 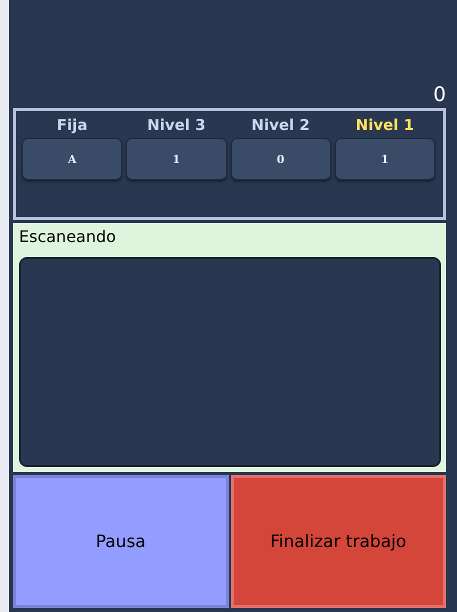 I want to click on pause-button: Pausa, so click(x=120, y=541).